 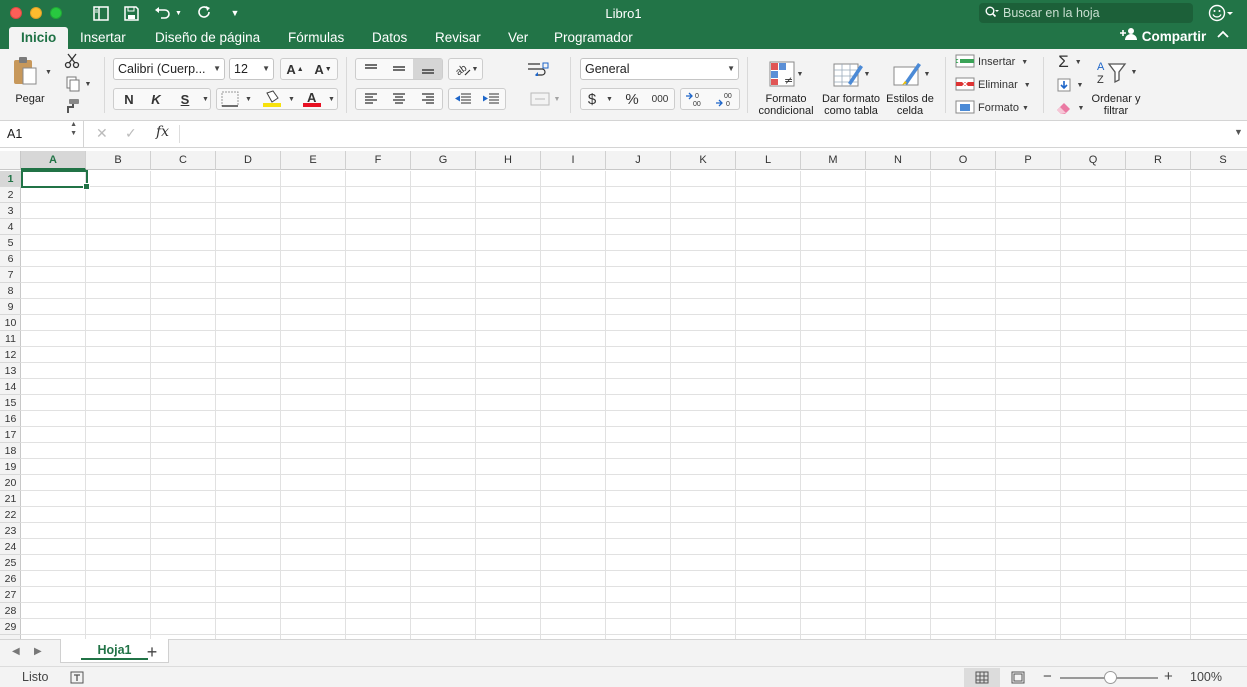 I want to click on tab-programador: Programador, so click(x=593, y=38).